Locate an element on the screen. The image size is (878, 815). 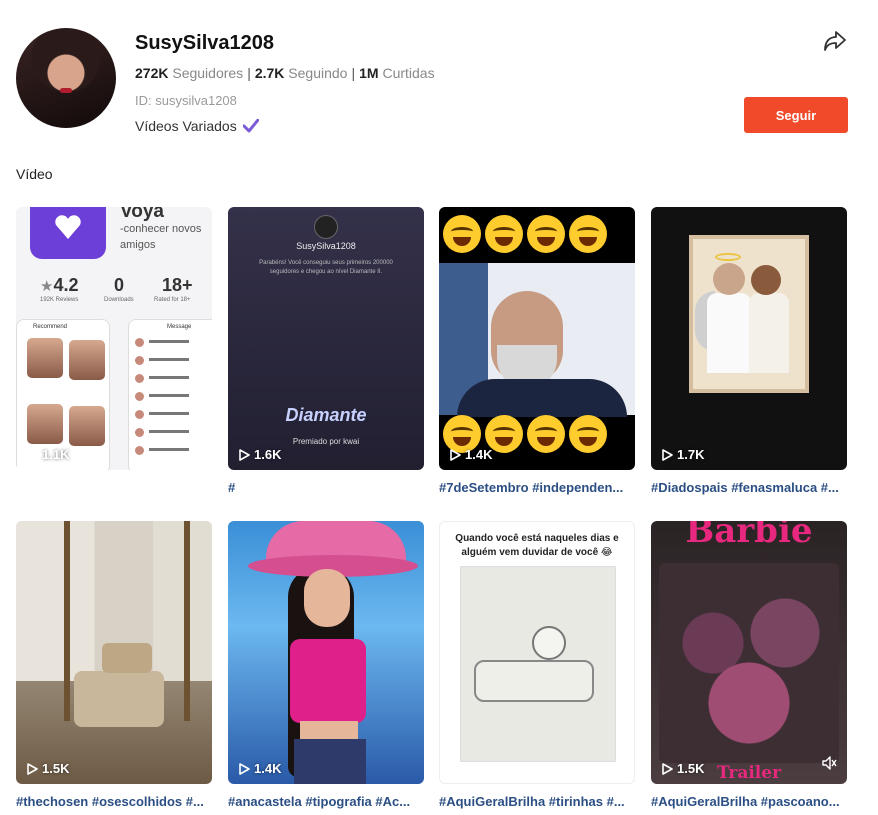
thumb-badge: Diamante is located at coordinates (326, 415).